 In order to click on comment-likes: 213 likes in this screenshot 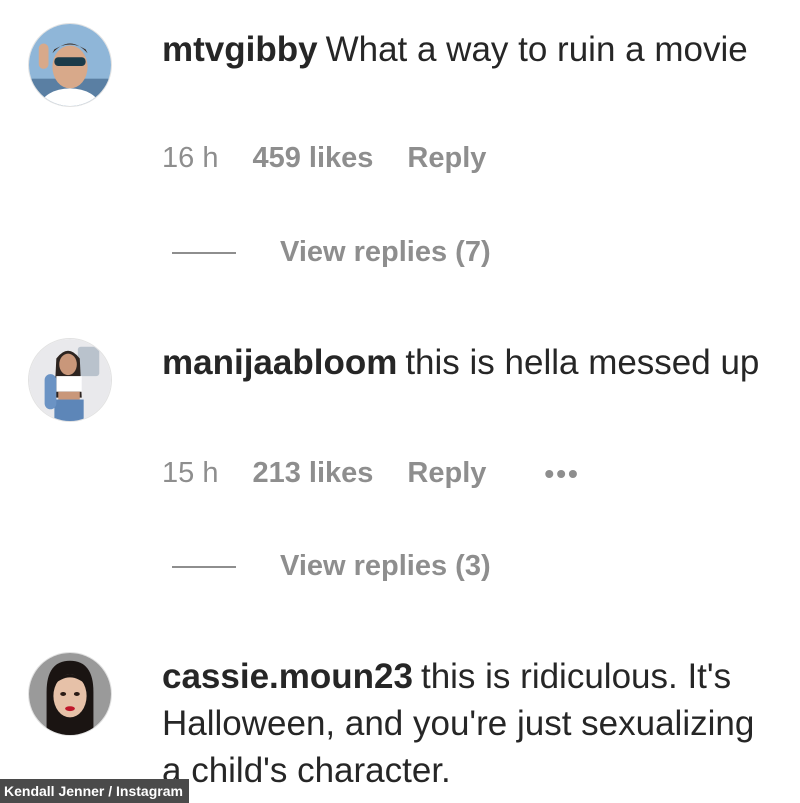, I will do `click(312, 473)`.